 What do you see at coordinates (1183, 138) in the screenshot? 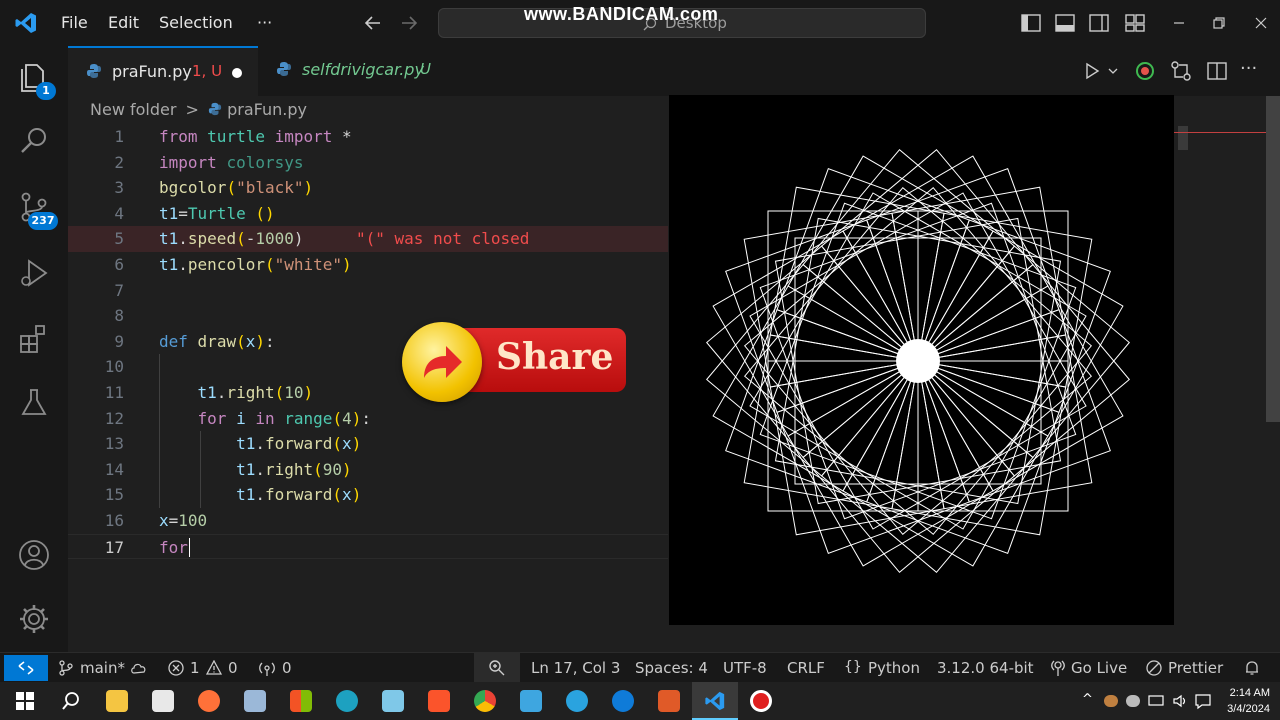
I see `minimap-slider` at bounding box center [1183, 138].